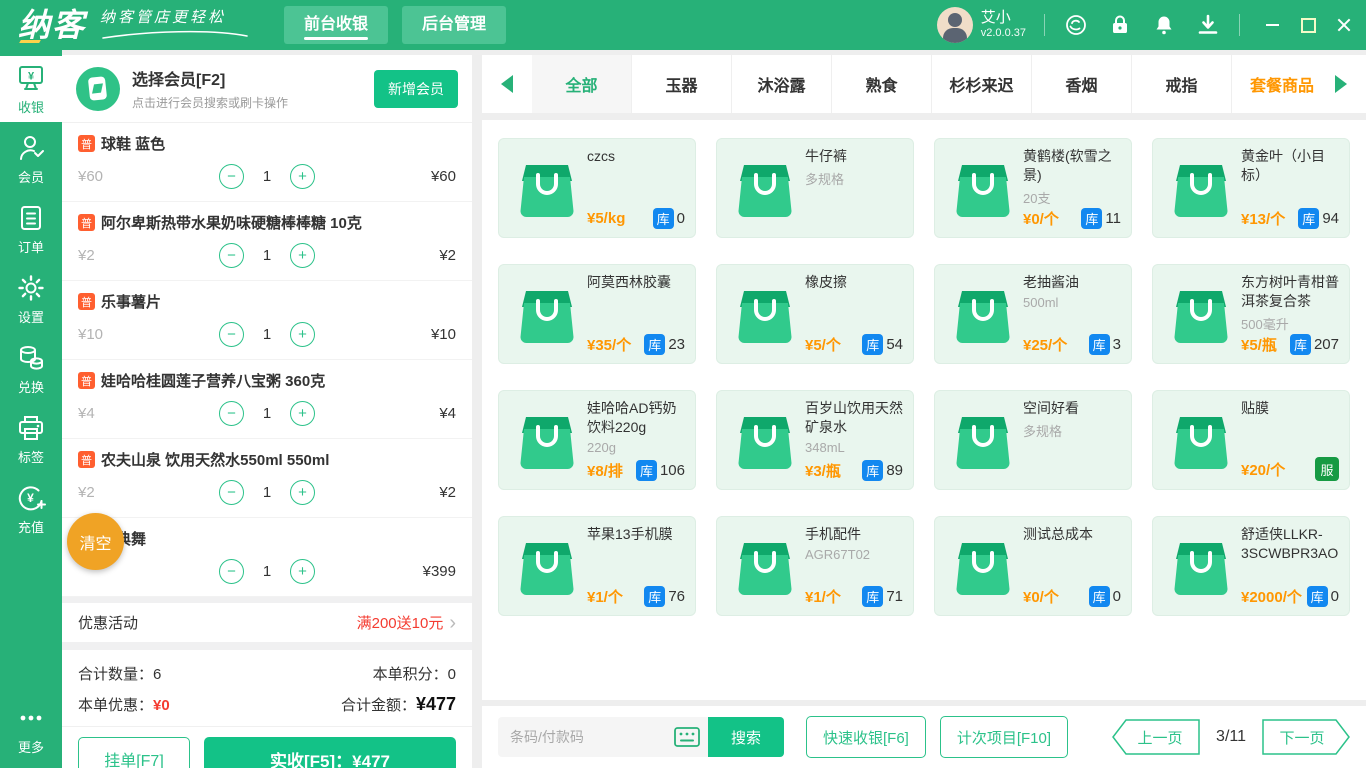 This screenshot has width=1366, height=768. What do you see at coordinates (1251, 566) in the screenshot?
I see `product-card: 舒适侠LLKR-3SCWBPR3AO ¥2000/个 库 0` at bounding box center [1251, 566].